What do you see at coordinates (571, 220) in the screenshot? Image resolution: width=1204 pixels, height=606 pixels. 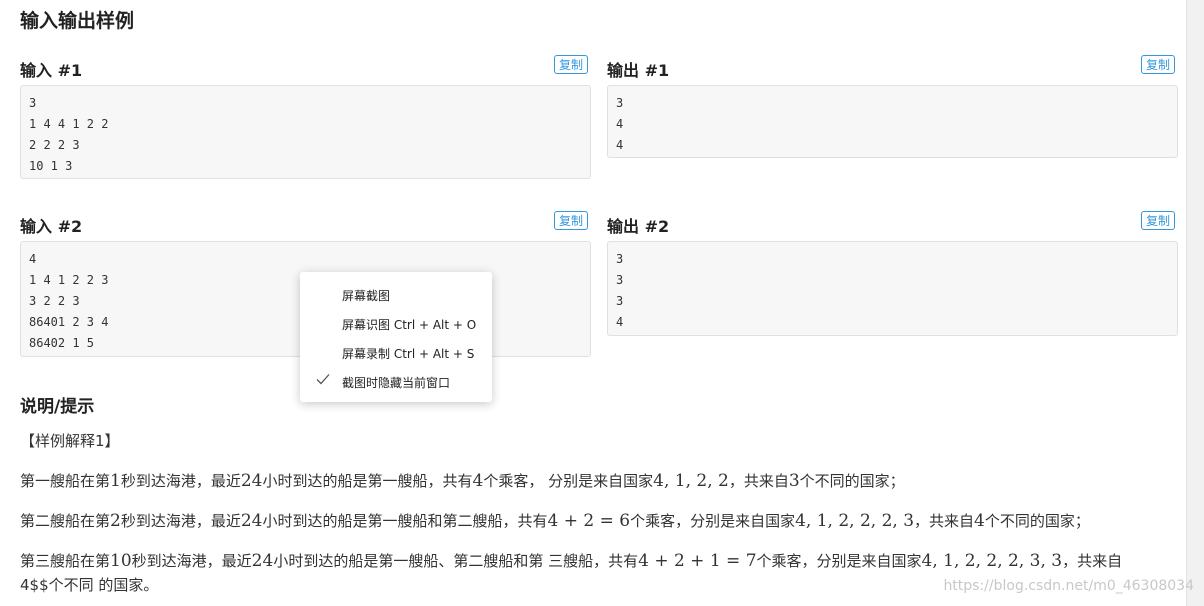 I see `copy-input-2-button: 复制` at bounding box center [571, 220].